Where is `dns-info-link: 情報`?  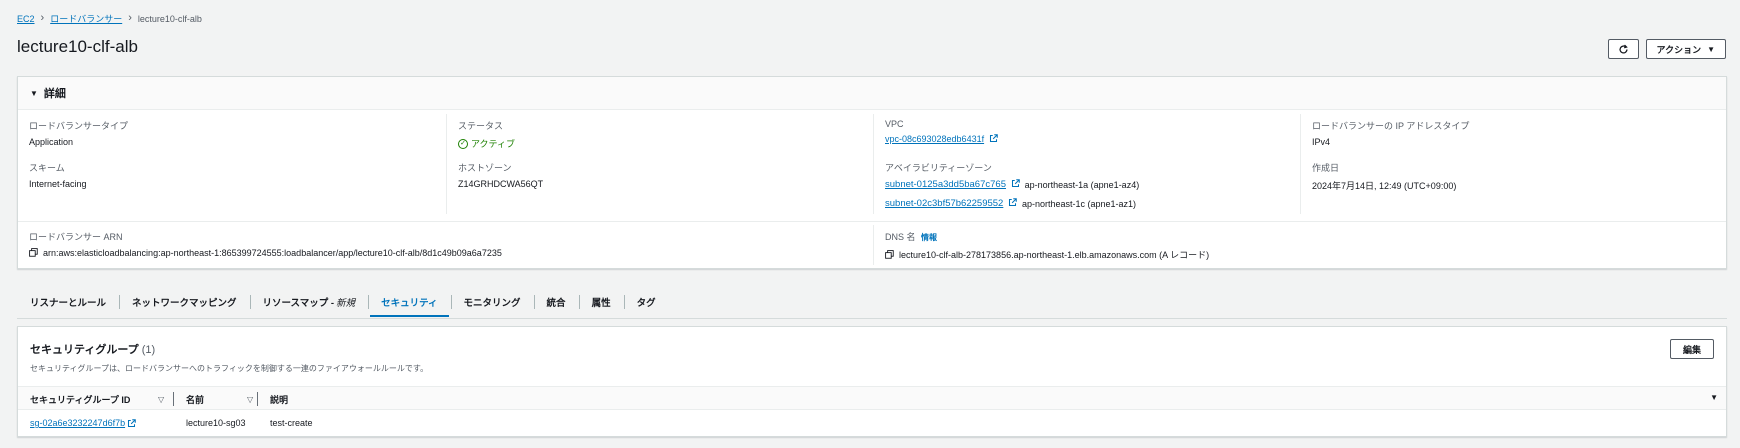 dns-info-link: 情報 is located at coordinates (929, 237).